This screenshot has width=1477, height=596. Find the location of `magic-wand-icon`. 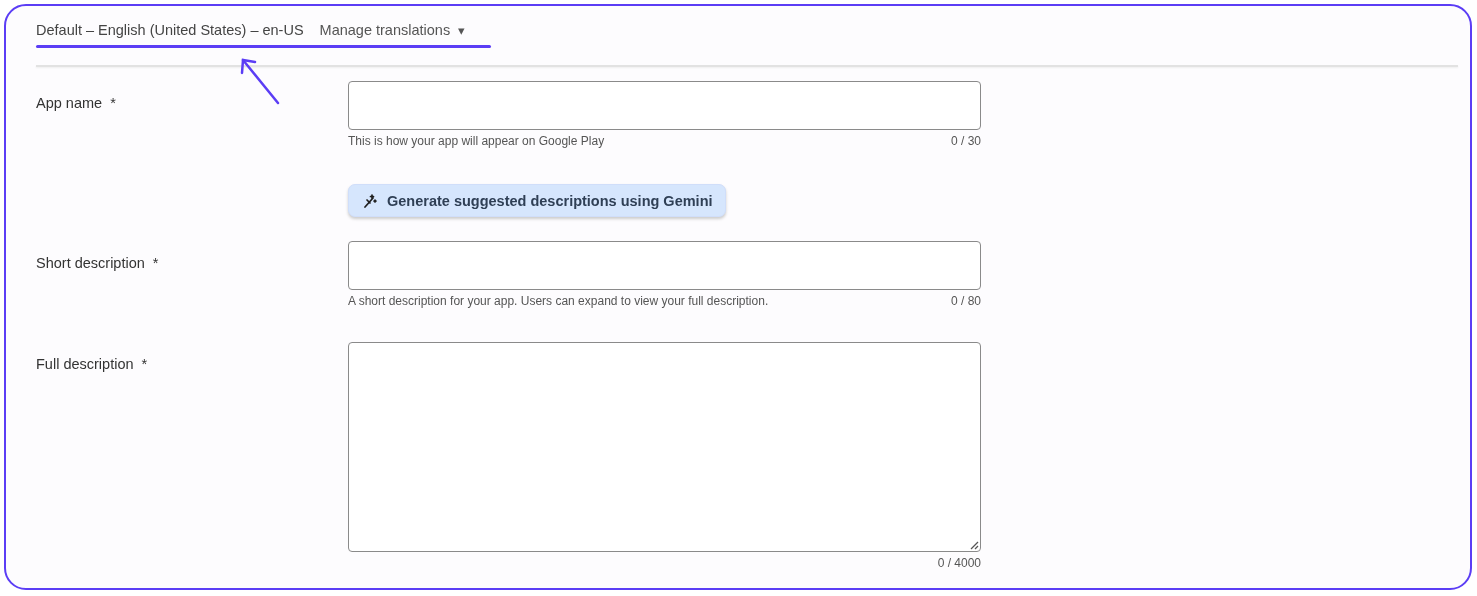

magic-wand-icon is located at coordinates (370, 200).